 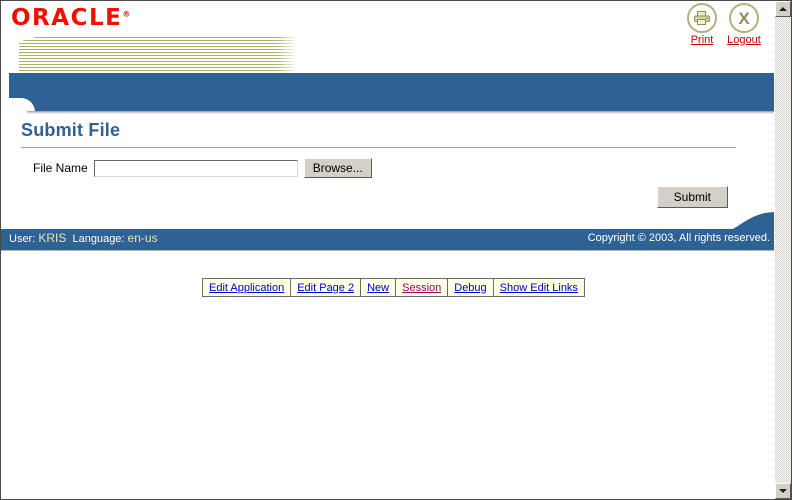 I want to click on file-name-label: File Name, so click(x=60, y=168).